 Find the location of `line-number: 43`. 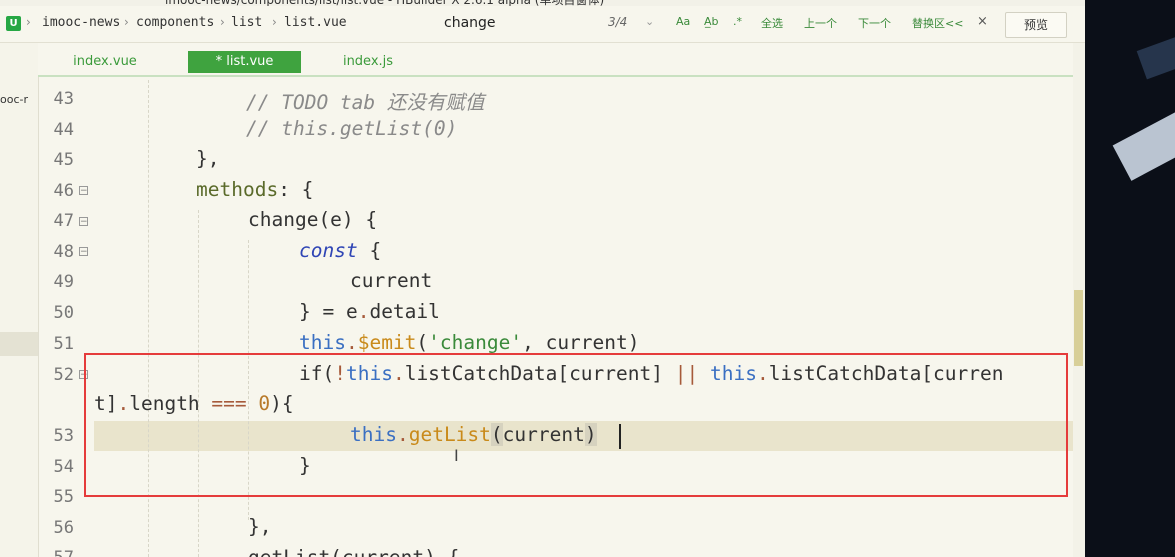

line-number: 43 is located at coordinates (63, 99).